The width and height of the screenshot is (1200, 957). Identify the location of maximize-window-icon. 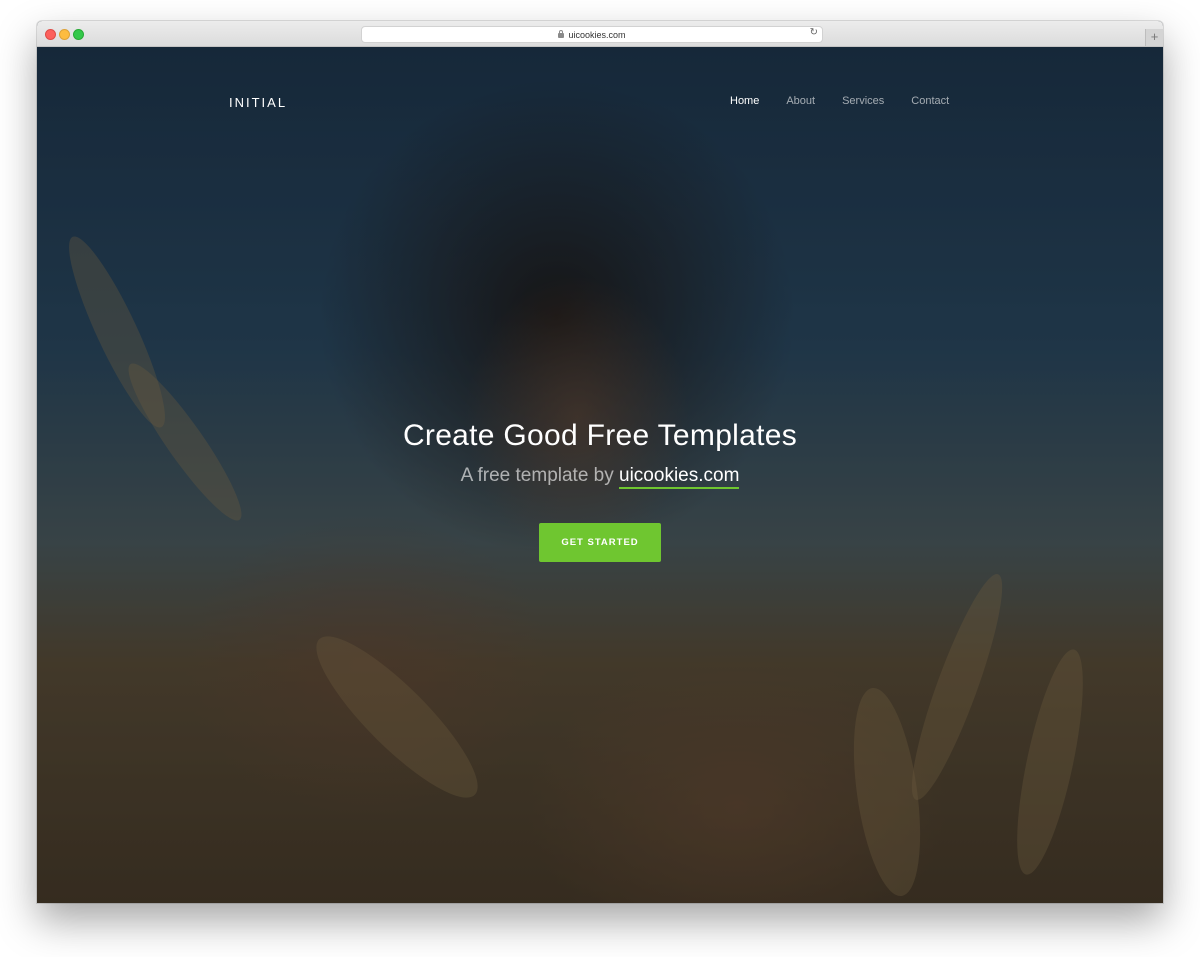
(78, 34).